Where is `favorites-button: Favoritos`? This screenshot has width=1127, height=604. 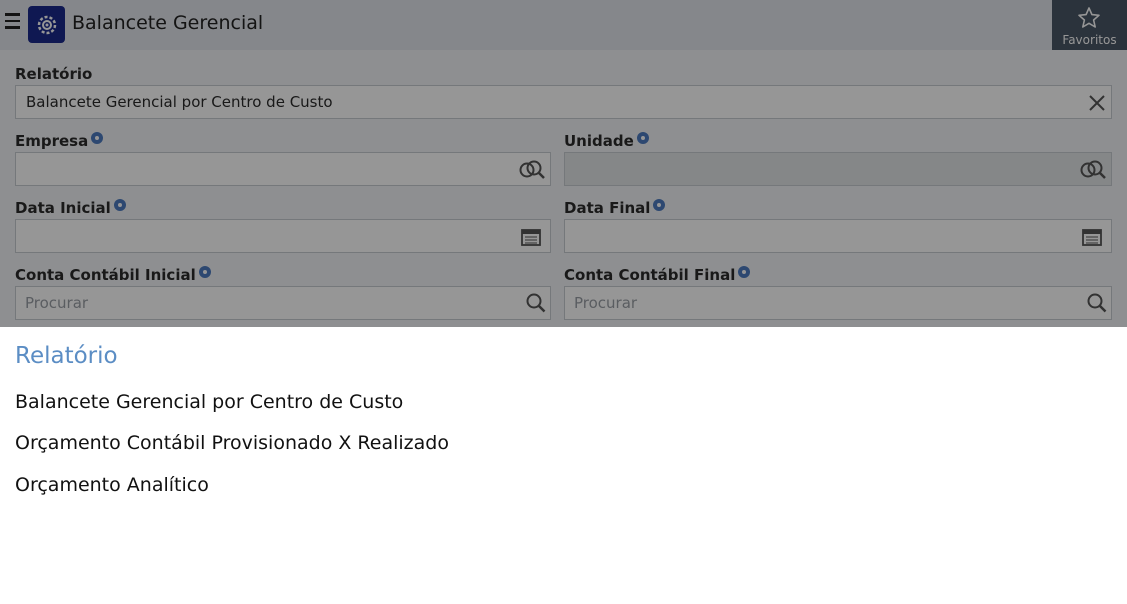 favorites-button: Favoritos is located at coordinates (1089, 25).